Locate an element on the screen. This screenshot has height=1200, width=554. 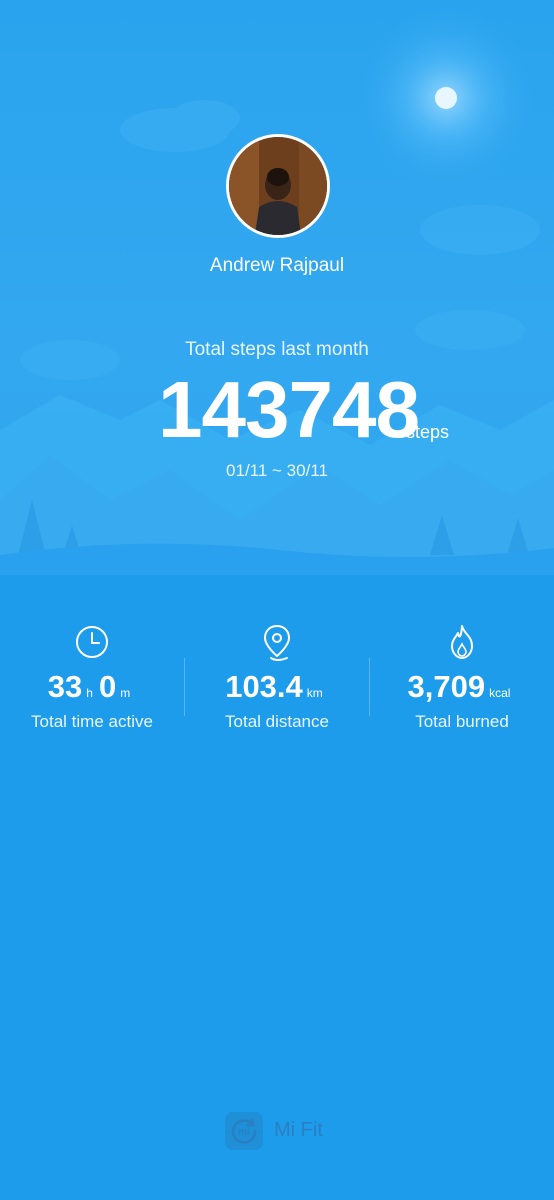
time-active-label: Total time active is located at coordinates (92, 721).